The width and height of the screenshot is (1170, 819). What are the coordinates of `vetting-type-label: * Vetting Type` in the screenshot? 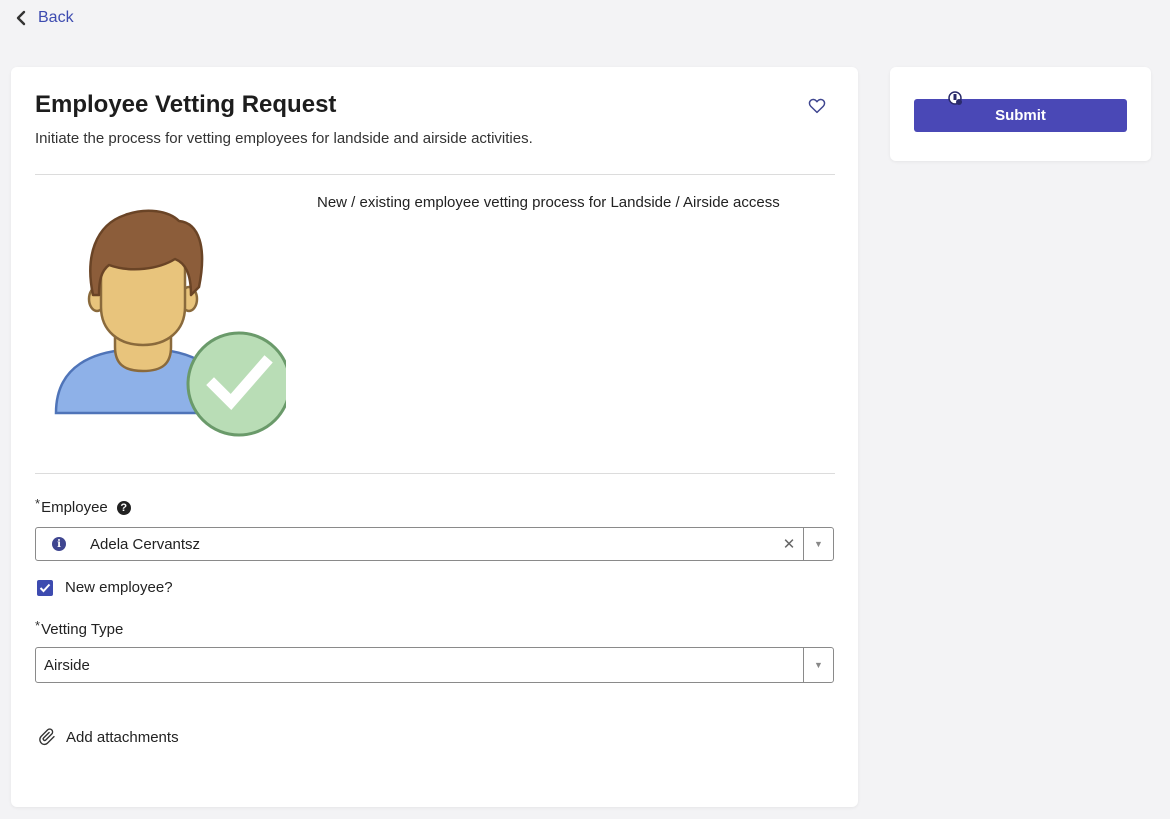 It's located at (79, 628).